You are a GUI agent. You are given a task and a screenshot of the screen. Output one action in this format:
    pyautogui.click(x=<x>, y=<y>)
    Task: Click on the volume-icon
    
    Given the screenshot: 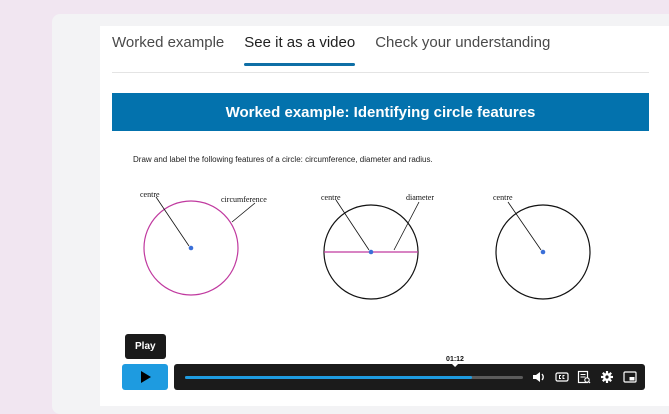 What is the action you would take?
    pyautogui.click(x=539, y=377)
    